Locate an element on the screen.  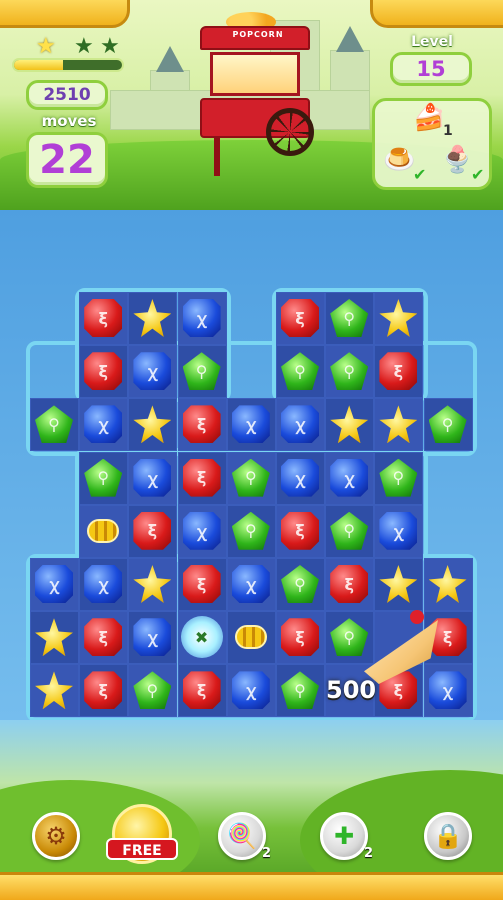
cake-body is located at coordinates (401, 652).